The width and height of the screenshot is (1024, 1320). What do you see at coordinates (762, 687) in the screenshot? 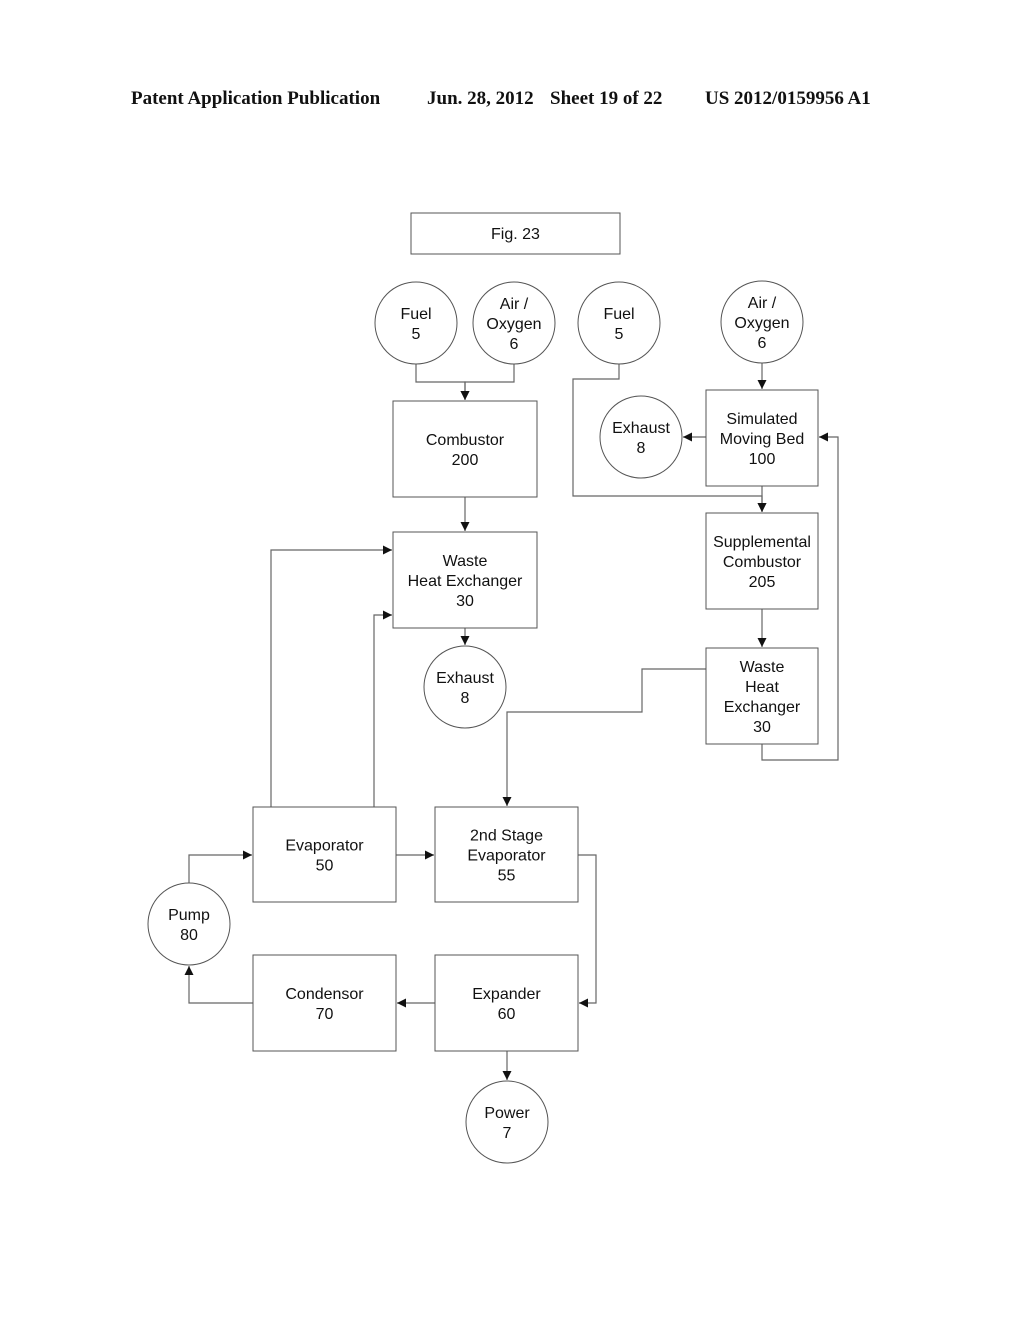
I see `whx-b-label-line: Heat` at bounding box center [762, 687].